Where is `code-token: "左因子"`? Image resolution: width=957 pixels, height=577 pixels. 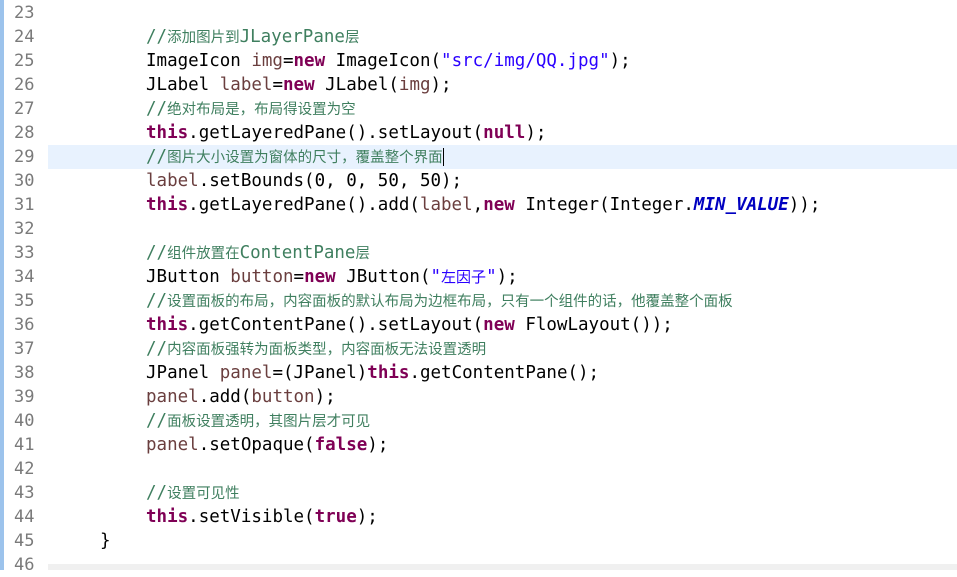 code-token: "左因子" is located at coordinates (463, 277).